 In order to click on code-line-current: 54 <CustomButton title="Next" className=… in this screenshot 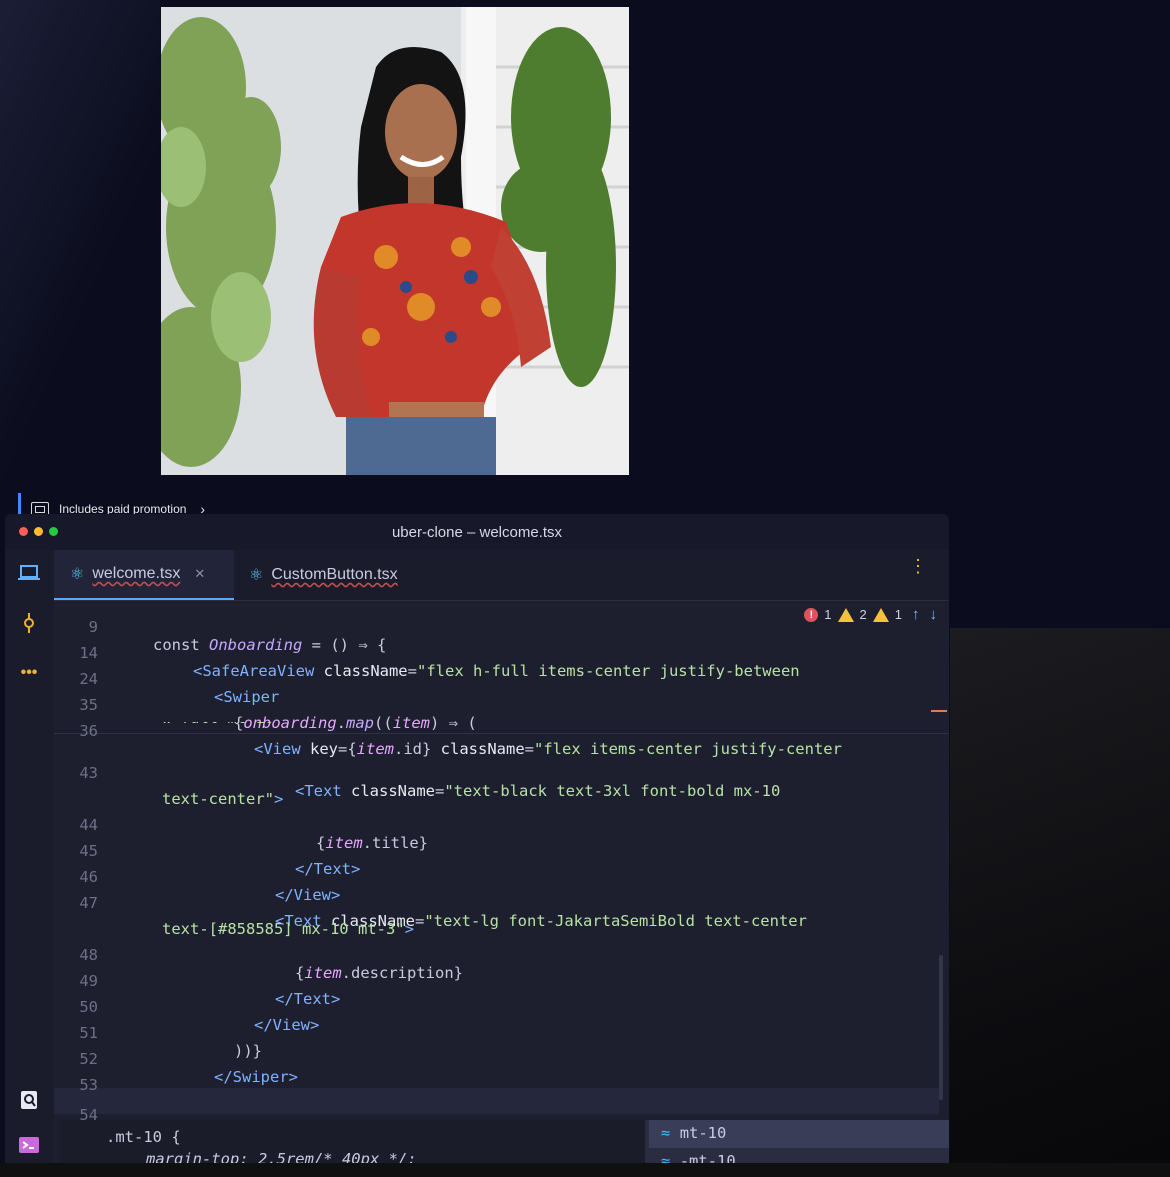, I will do `click(501, 1115)`.